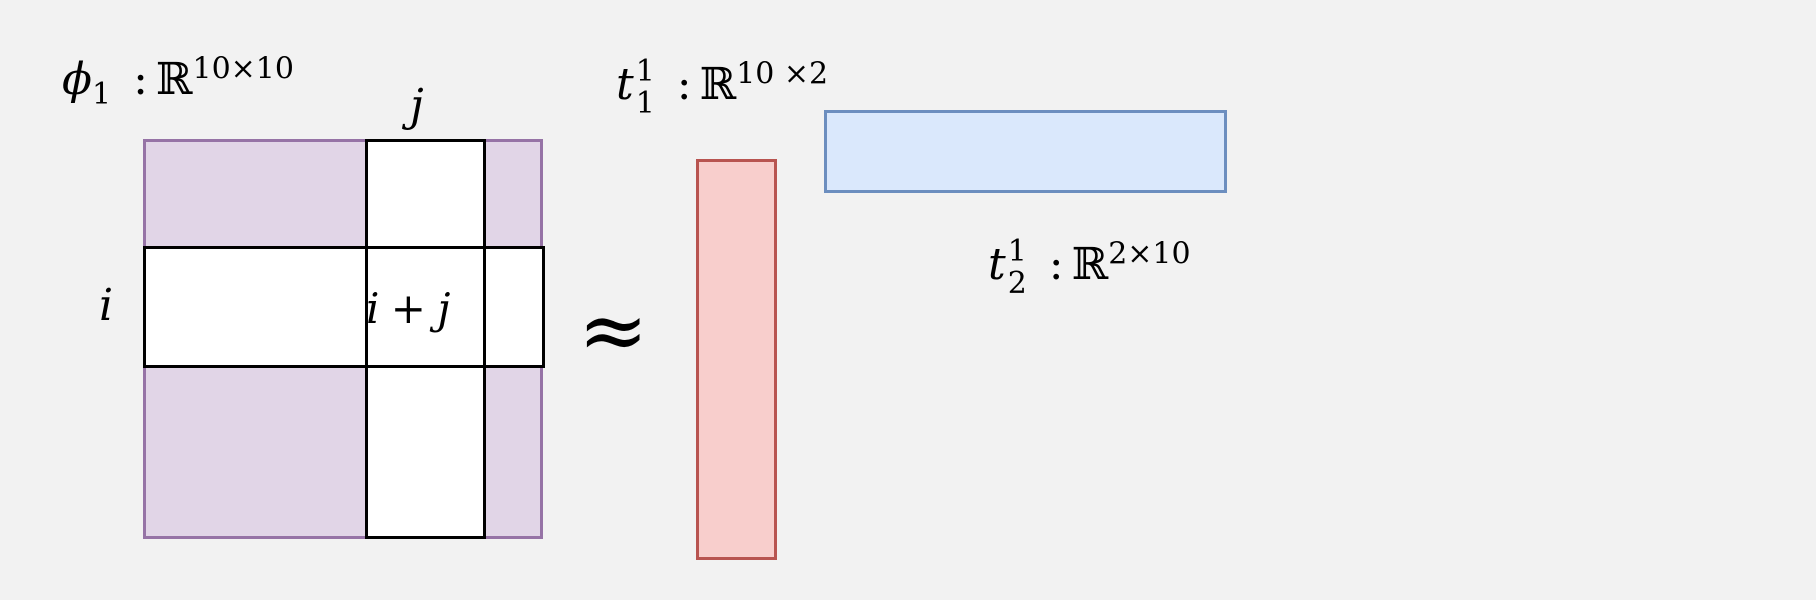  I want to click on t1-label: t11 : ℝ10 ×2, so click(722, 87).